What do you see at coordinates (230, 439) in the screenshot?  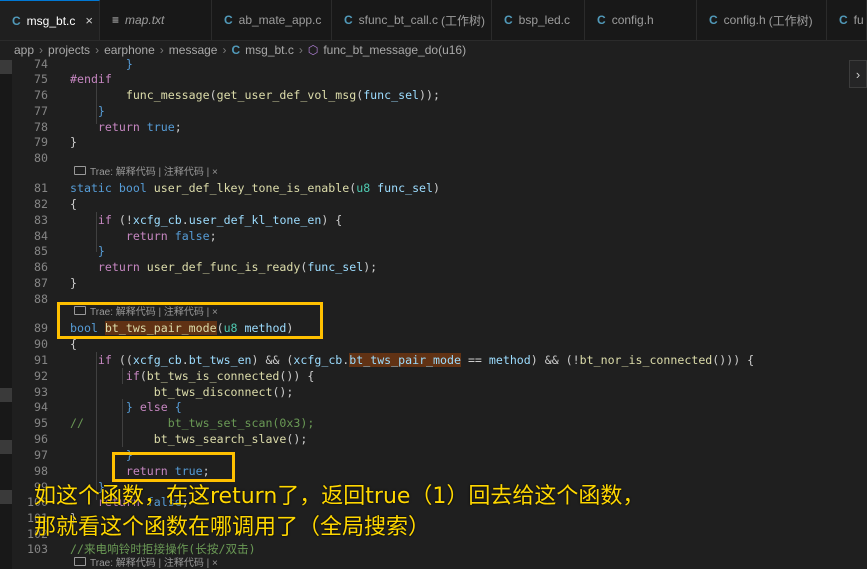 I see `code-text: bt_tws_search_slave();` at bounding box center [230, 439].